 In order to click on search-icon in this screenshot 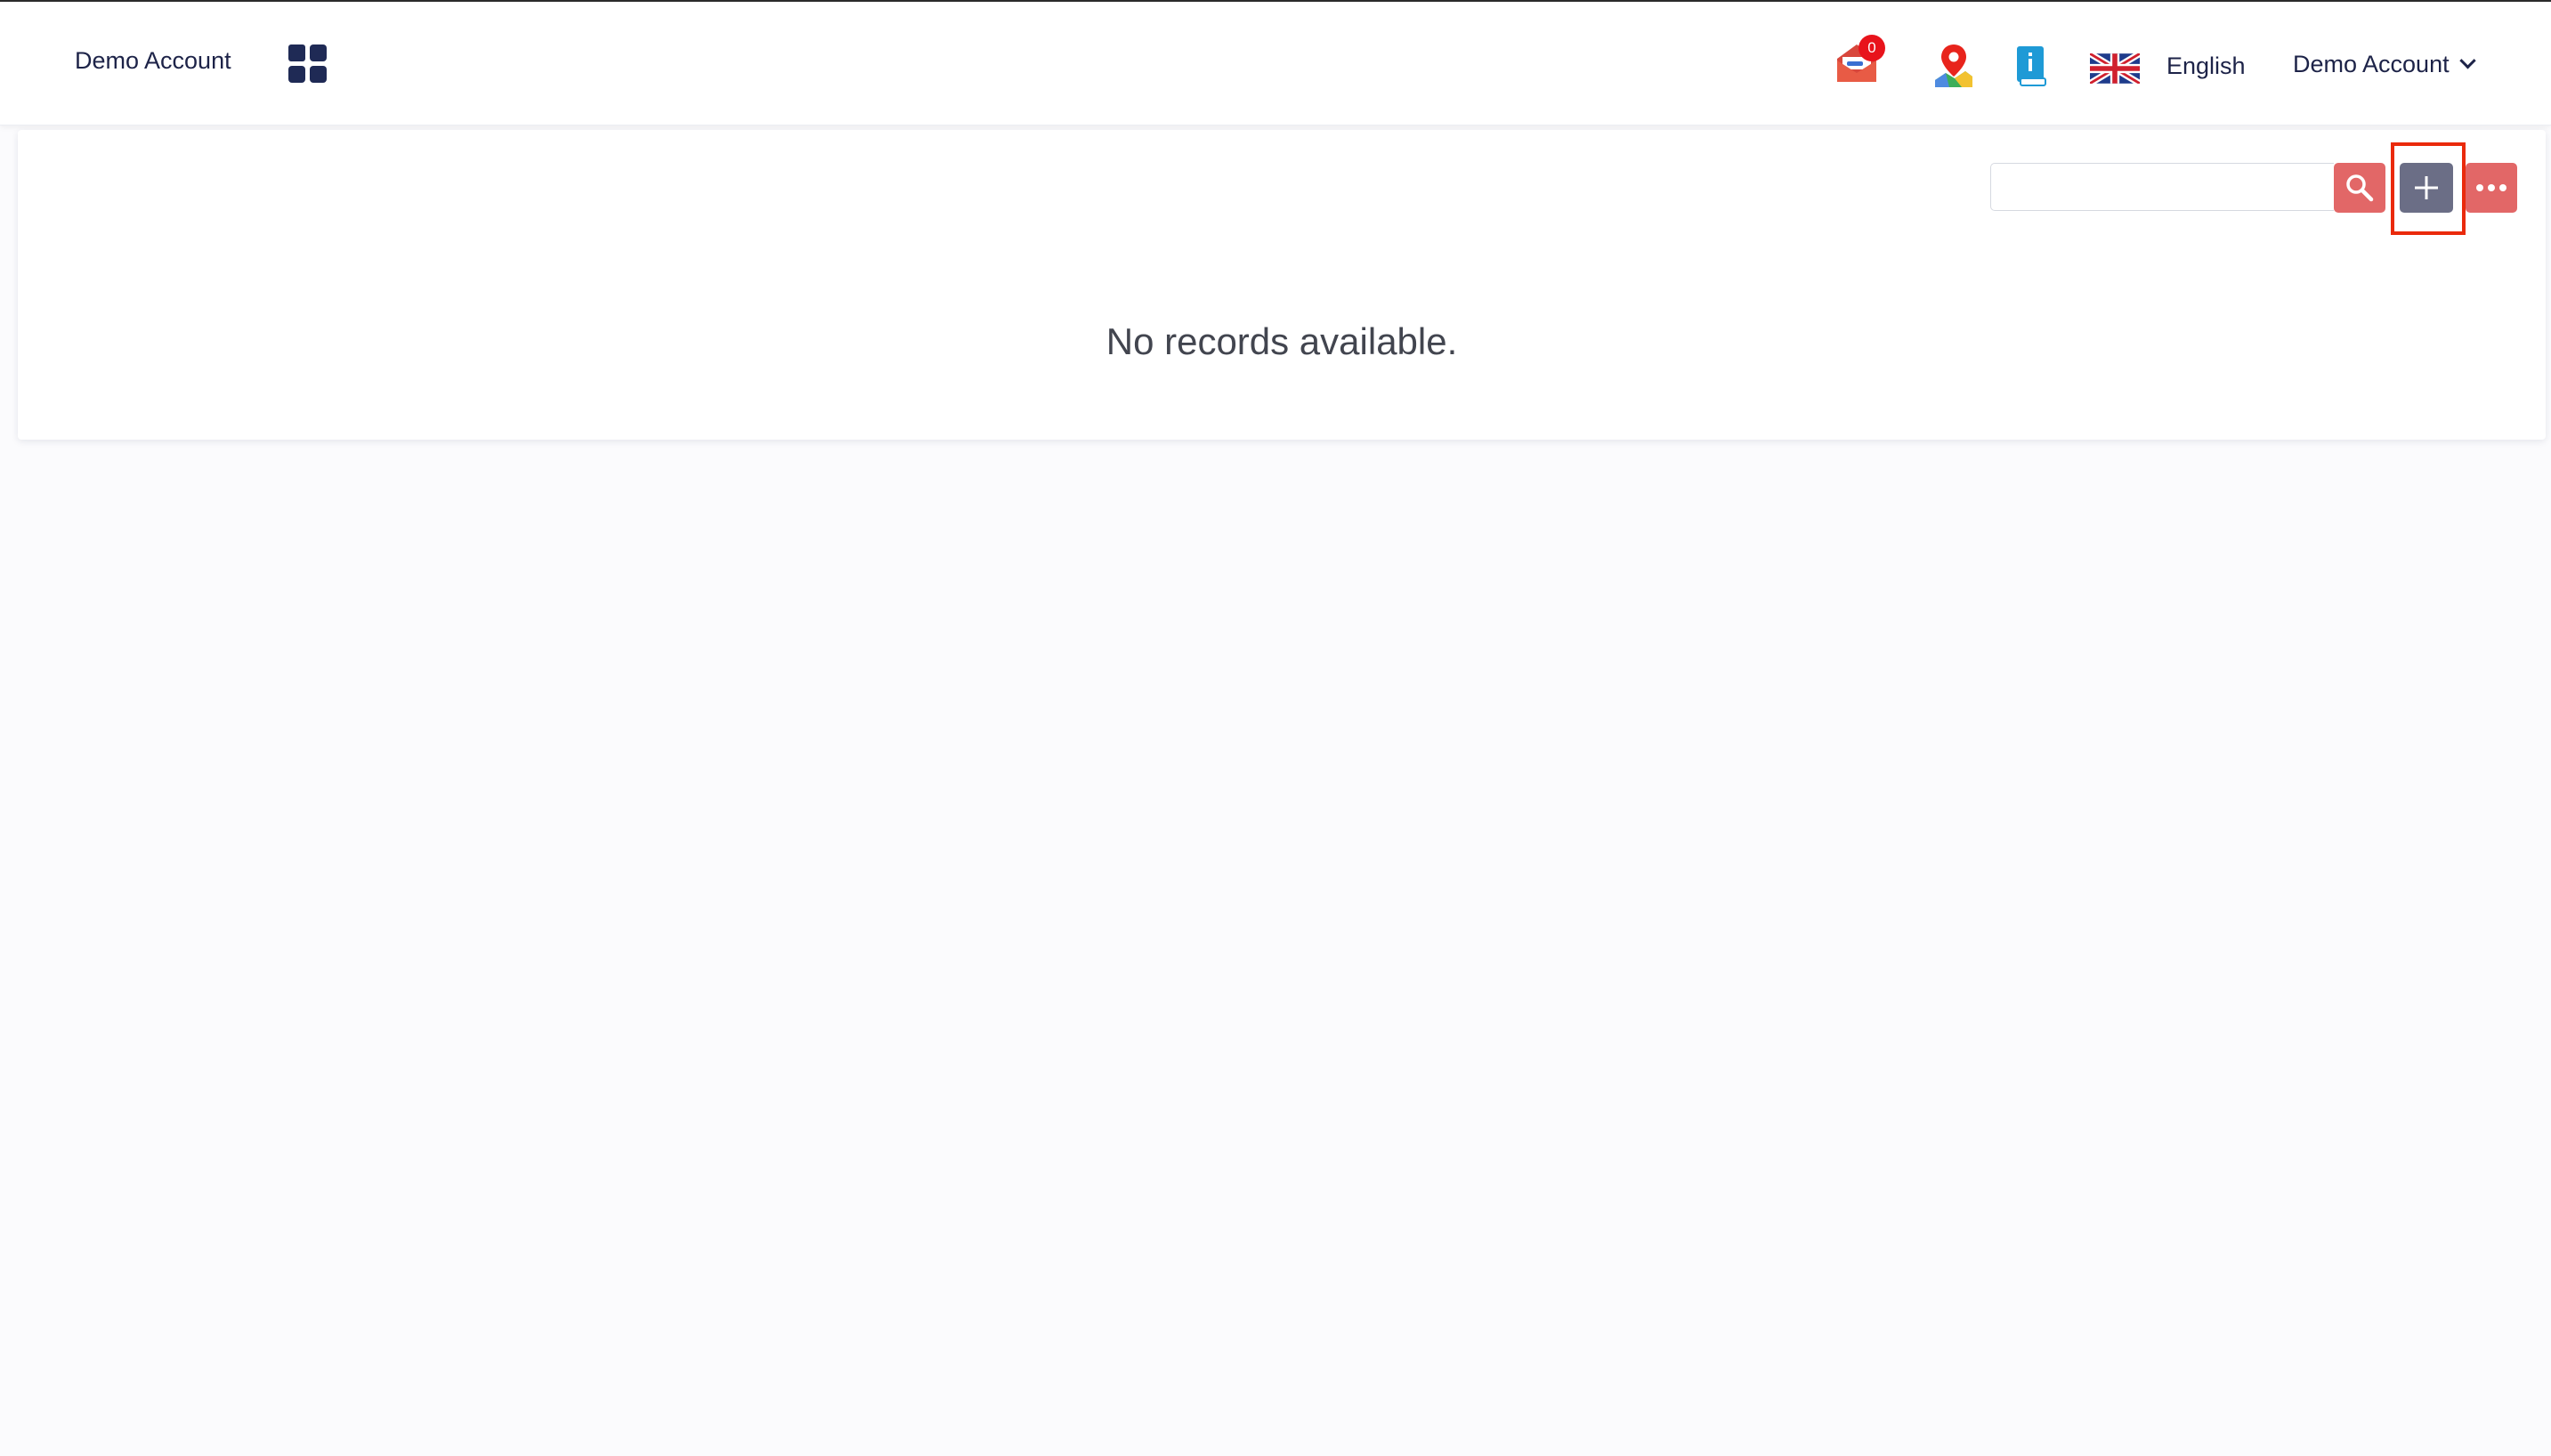, I will do `click(2360, 188)`.